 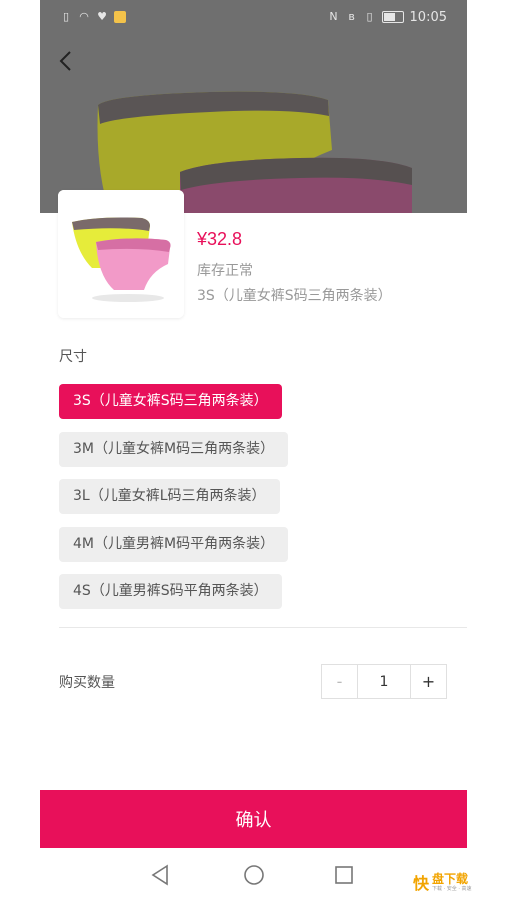 I want to click on wifi-icon: ◠, so click(x=84, y=16).